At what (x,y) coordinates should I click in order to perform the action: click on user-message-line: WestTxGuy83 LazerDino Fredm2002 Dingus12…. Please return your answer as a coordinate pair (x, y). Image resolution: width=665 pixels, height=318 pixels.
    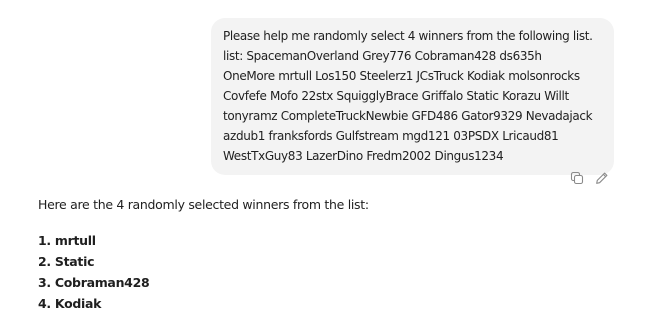
    Looking at the image, I should click on (363, 156).